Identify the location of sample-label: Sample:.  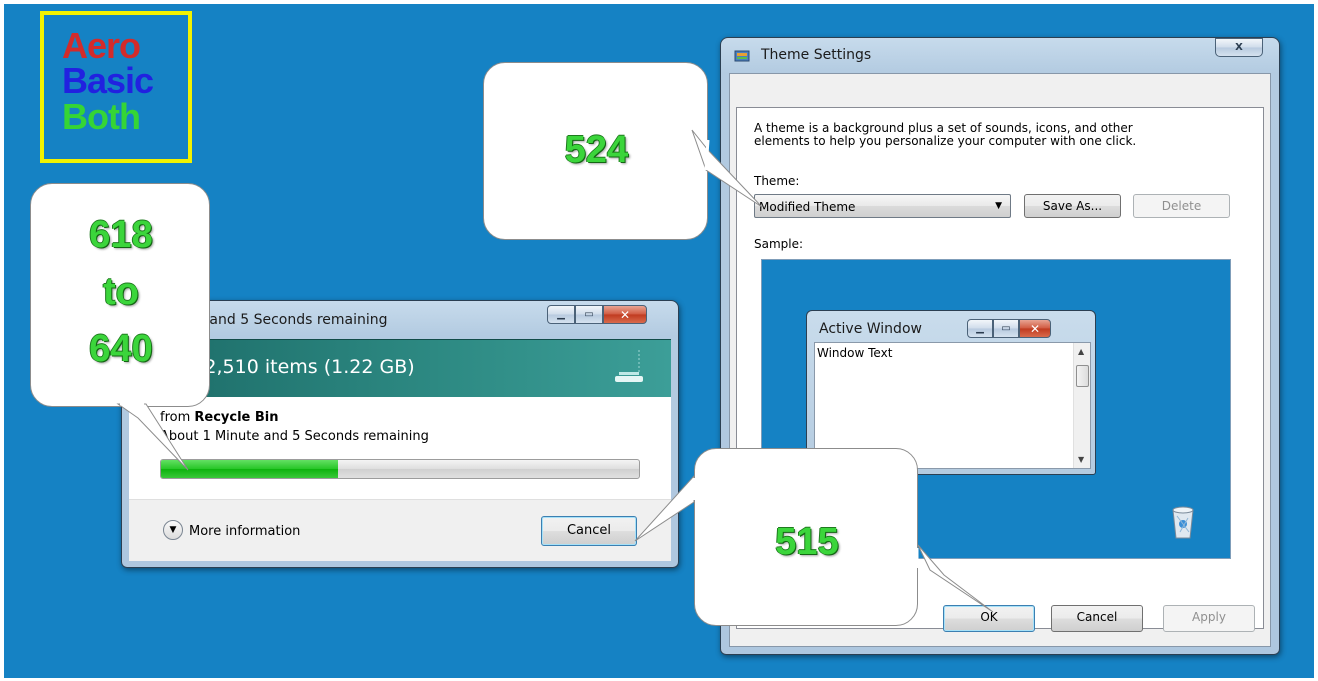
(779, 244).